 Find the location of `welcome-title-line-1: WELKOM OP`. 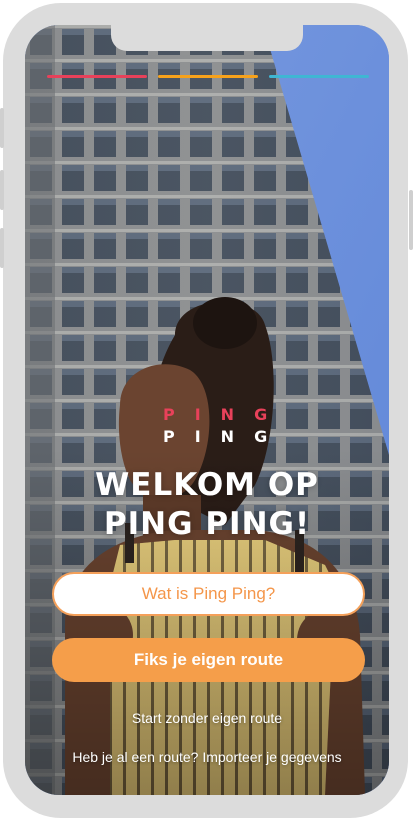

welcome-title-line-1: WELKOM OP is located at coordinates (207, 485).